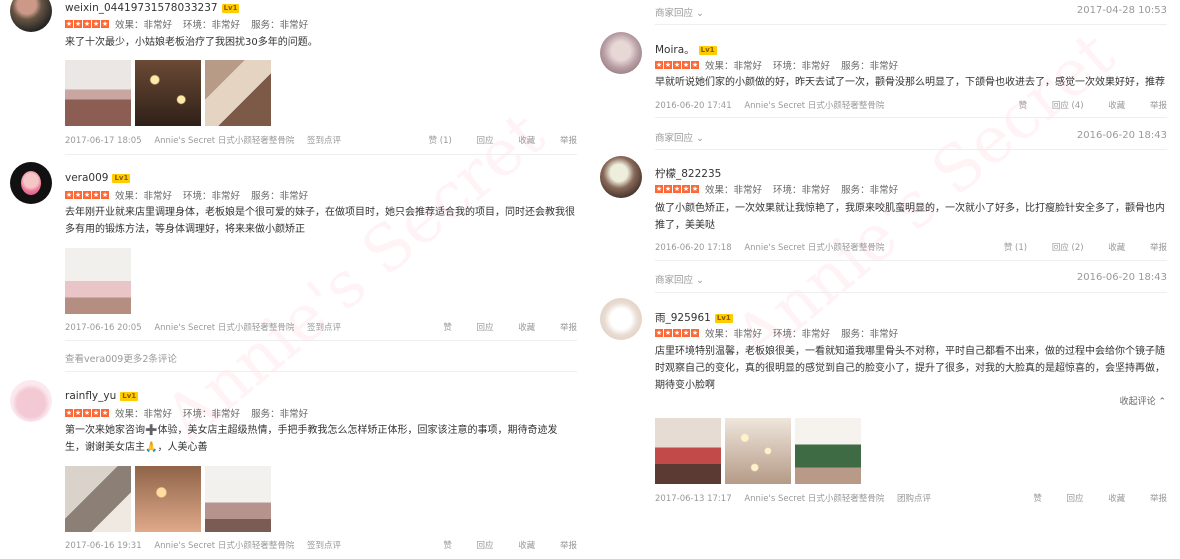  Describe the element at coordinates (141, 8) in the screenshot. I see `username: weixin_04419731578033237` at that location.